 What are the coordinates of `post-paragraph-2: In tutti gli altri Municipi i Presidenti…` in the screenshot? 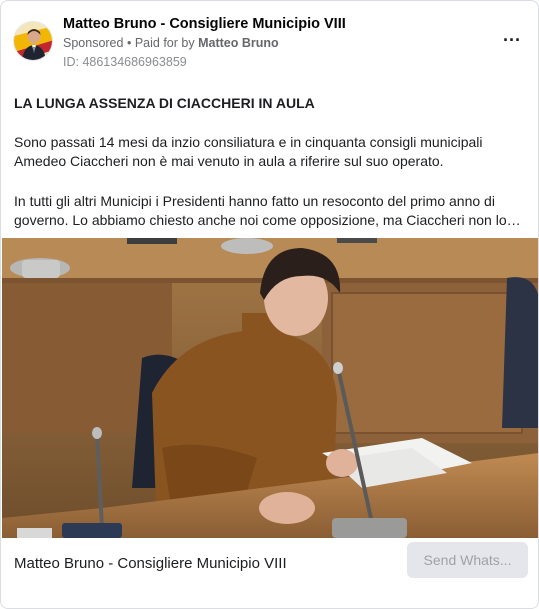 It's located at (267, 210).